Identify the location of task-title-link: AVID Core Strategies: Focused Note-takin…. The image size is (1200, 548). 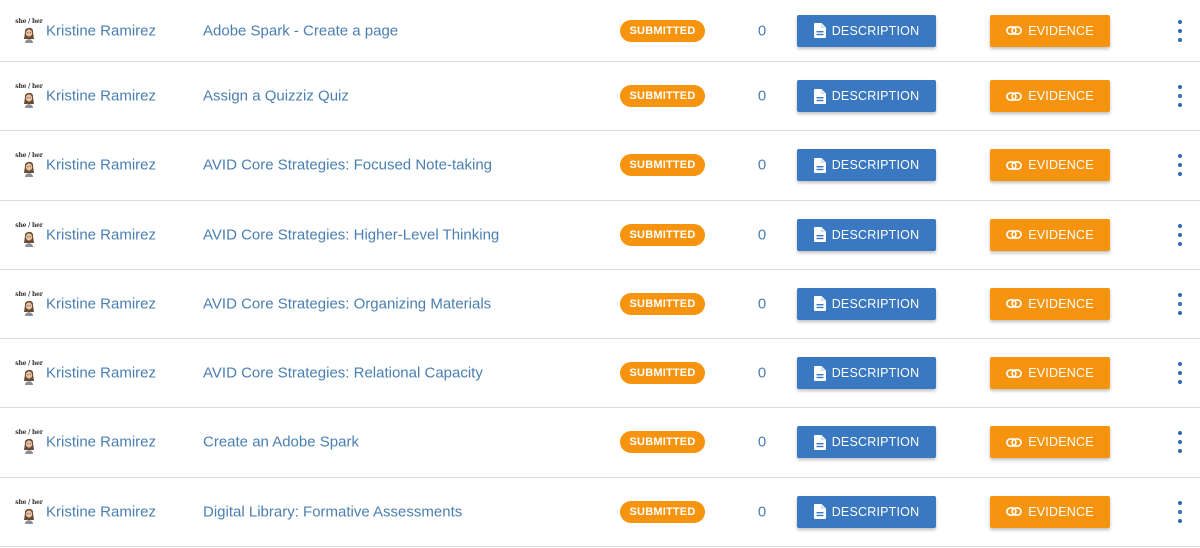
(347, 165).